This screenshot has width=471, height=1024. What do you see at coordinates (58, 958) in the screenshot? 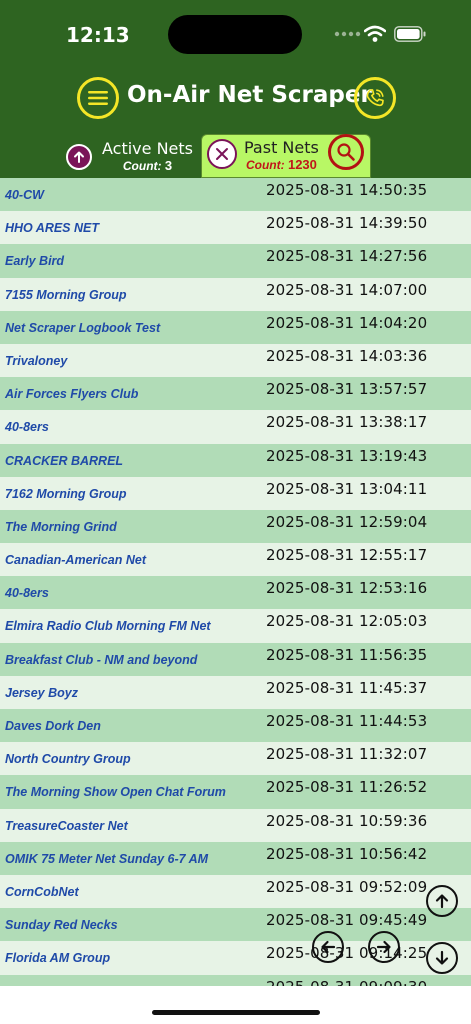
I see `net-name: Florida AM Group` at bounding box center [58, 958].